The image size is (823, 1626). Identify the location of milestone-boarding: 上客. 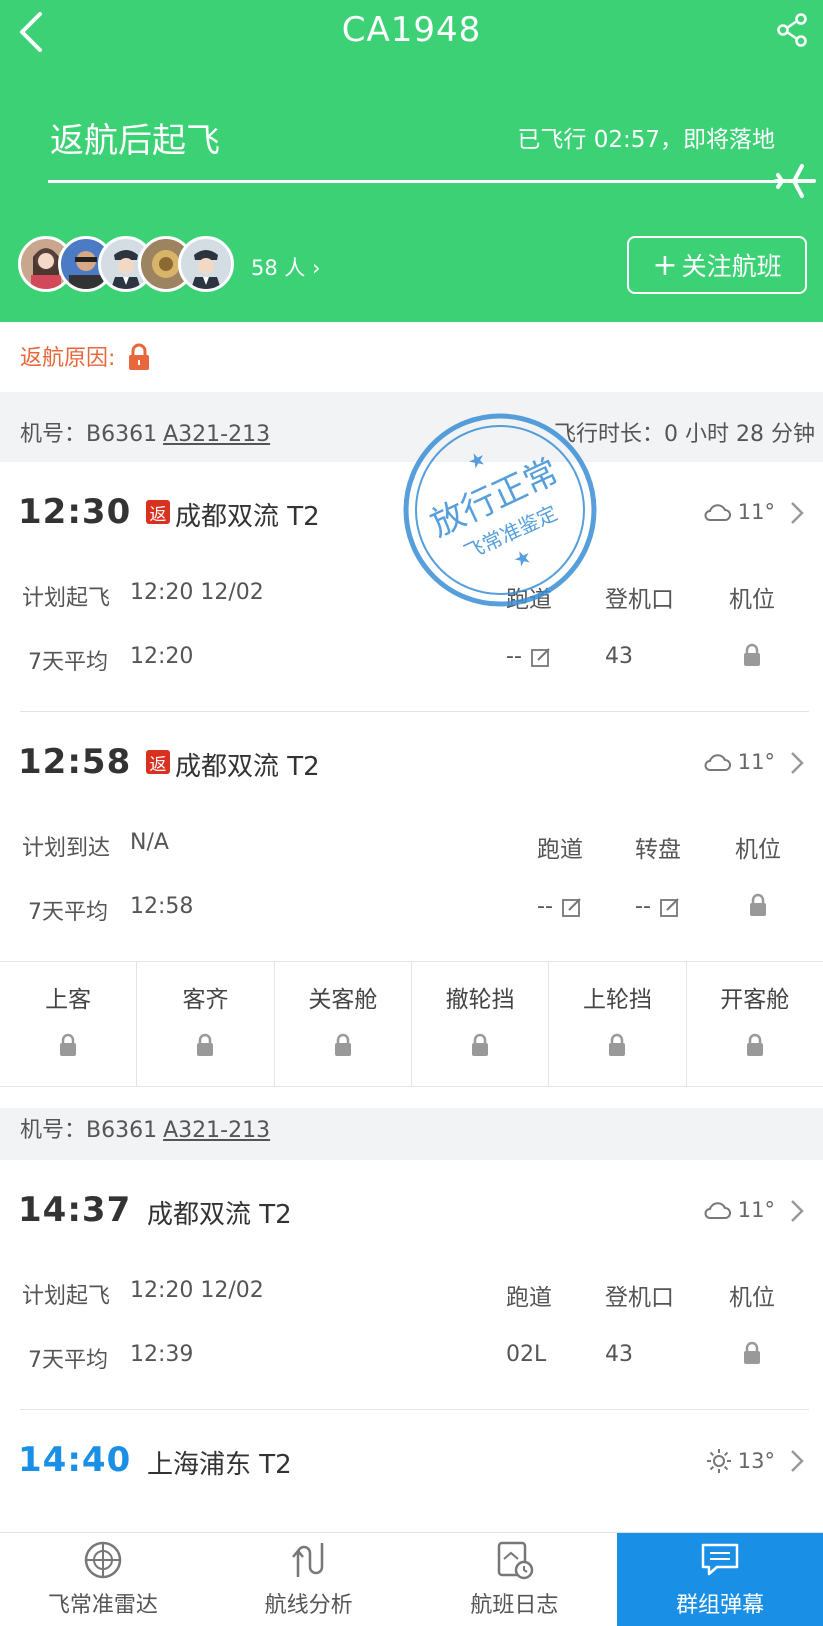
(69, 1024).